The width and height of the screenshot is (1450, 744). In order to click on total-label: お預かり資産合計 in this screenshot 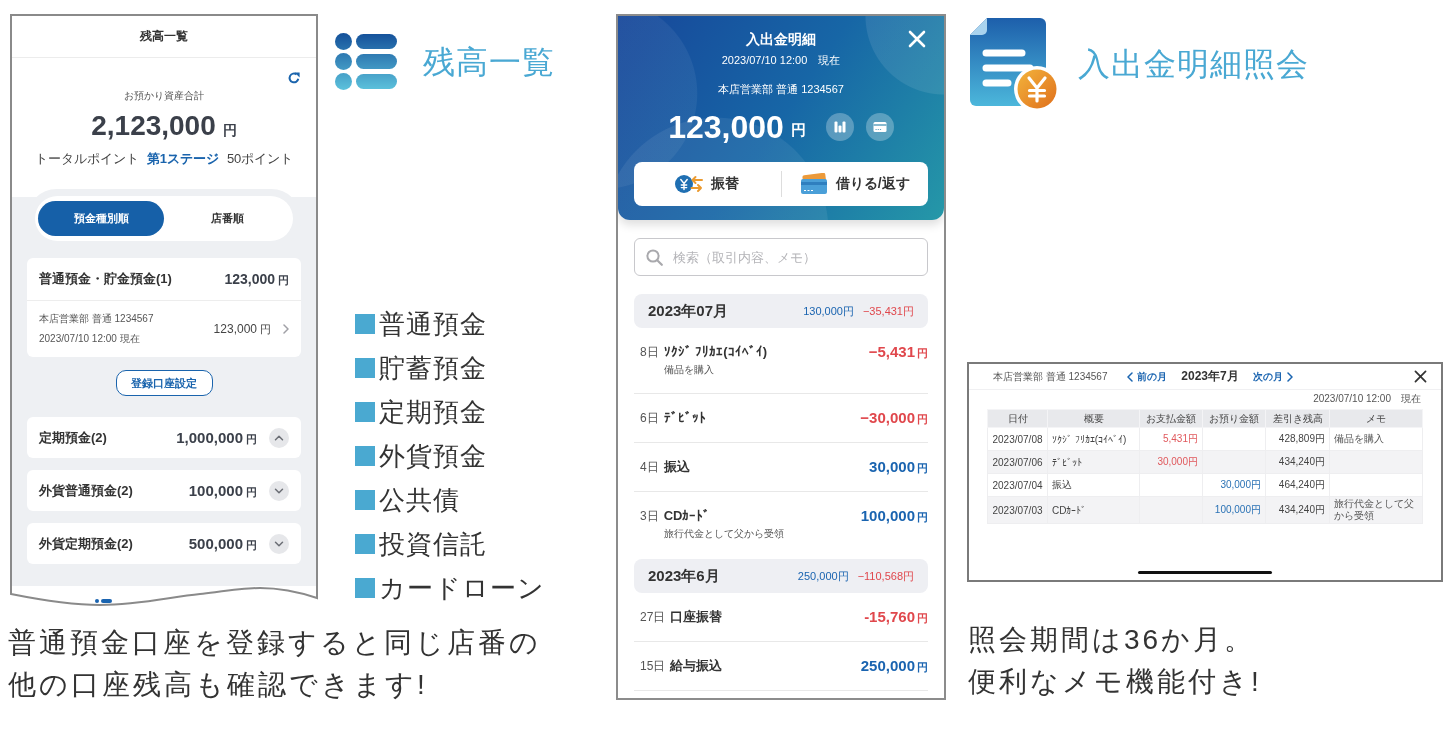, I will do `click(164, 96)`.